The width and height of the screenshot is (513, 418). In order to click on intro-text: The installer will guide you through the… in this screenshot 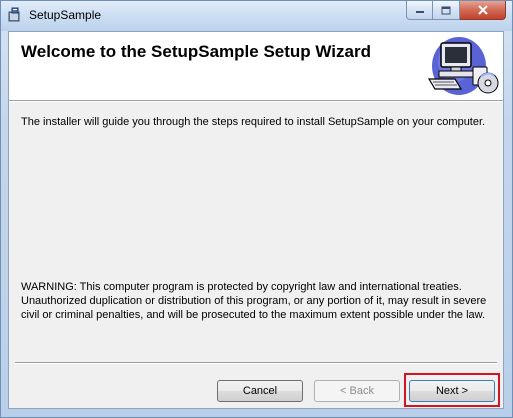, I will do `click(253, 122)`.